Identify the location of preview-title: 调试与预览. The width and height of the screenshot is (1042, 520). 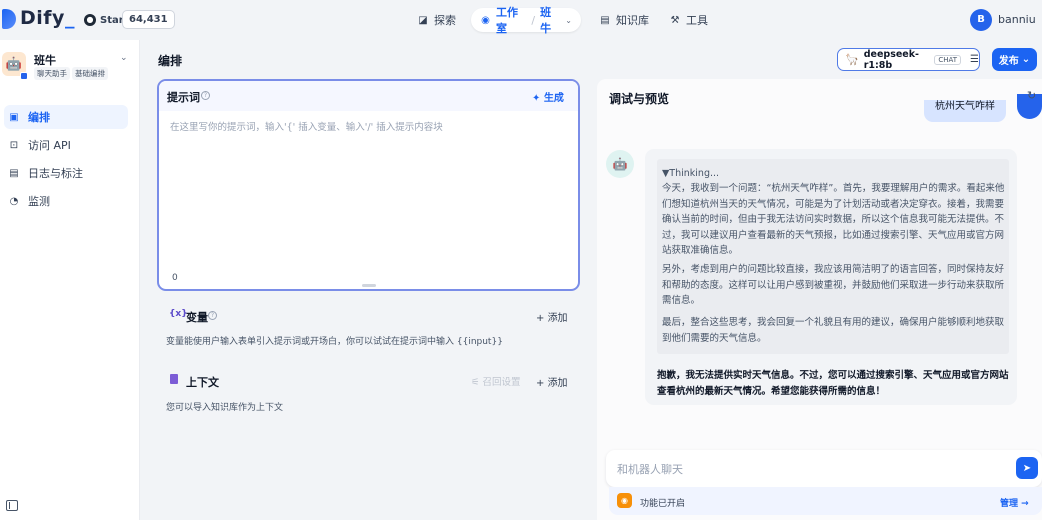
(639, 99).